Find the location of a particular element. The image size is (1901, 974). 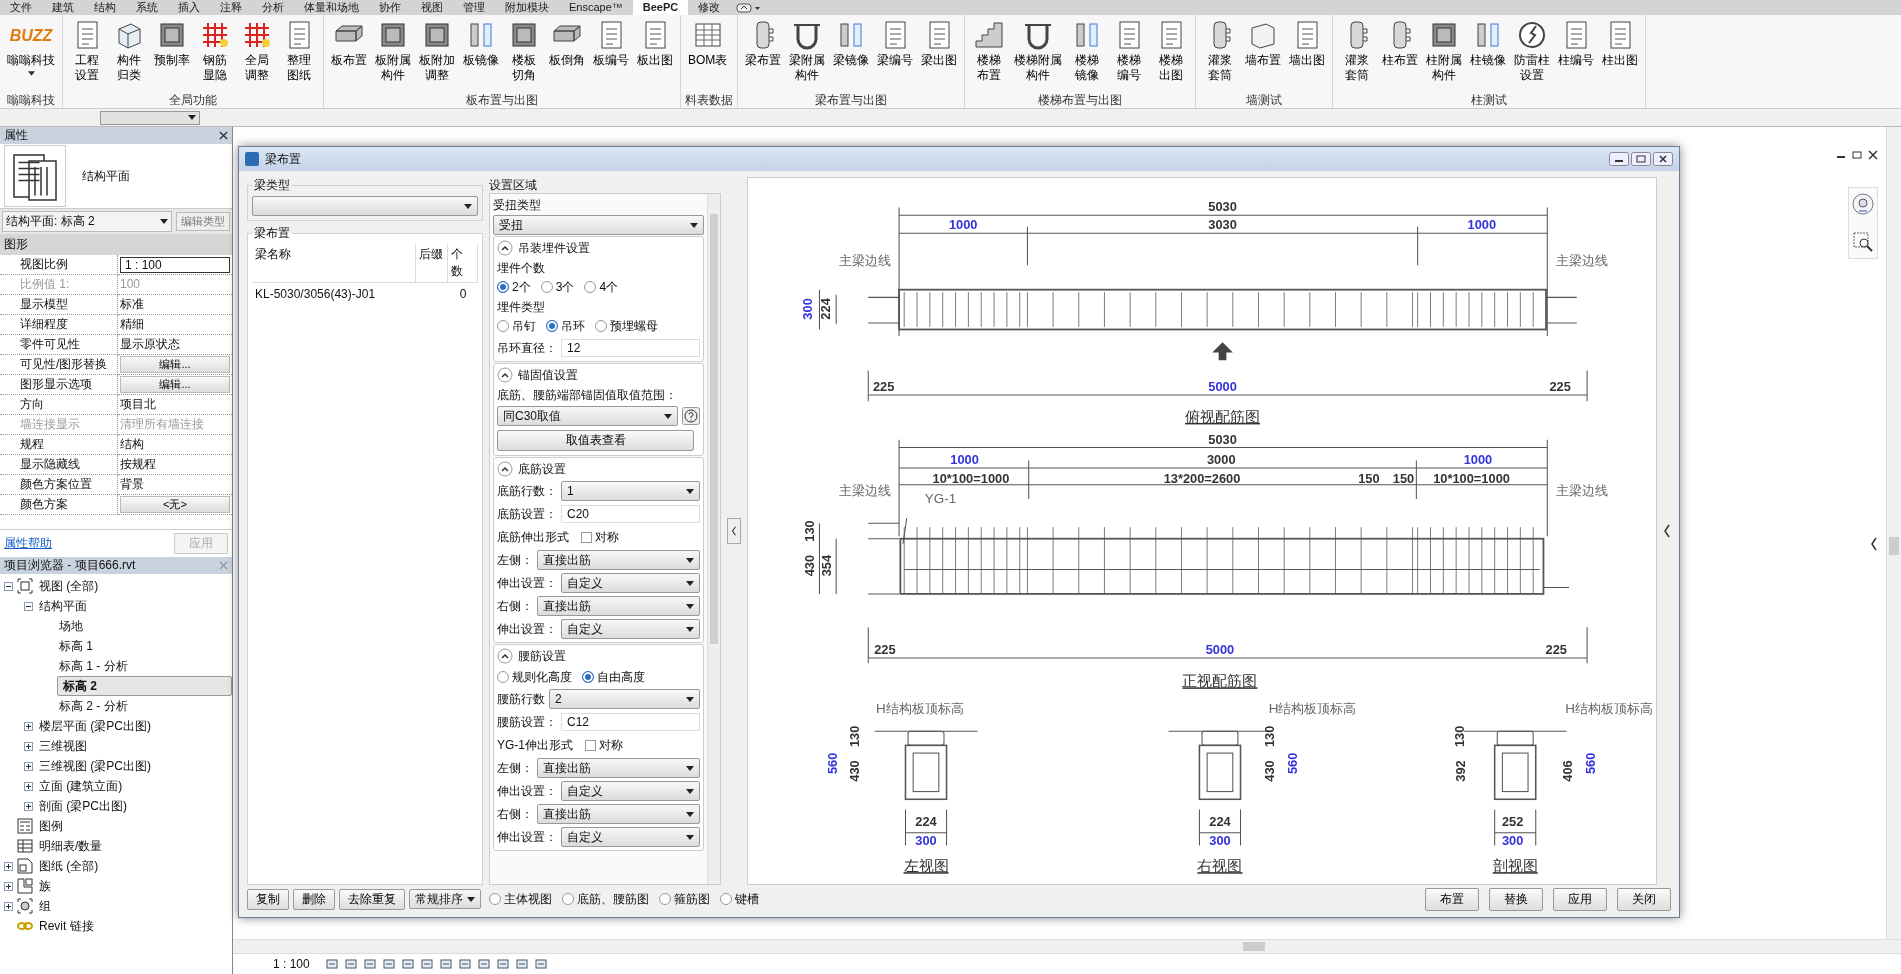

ribbon-button: BOM表 is located at coordinates (708, 53).